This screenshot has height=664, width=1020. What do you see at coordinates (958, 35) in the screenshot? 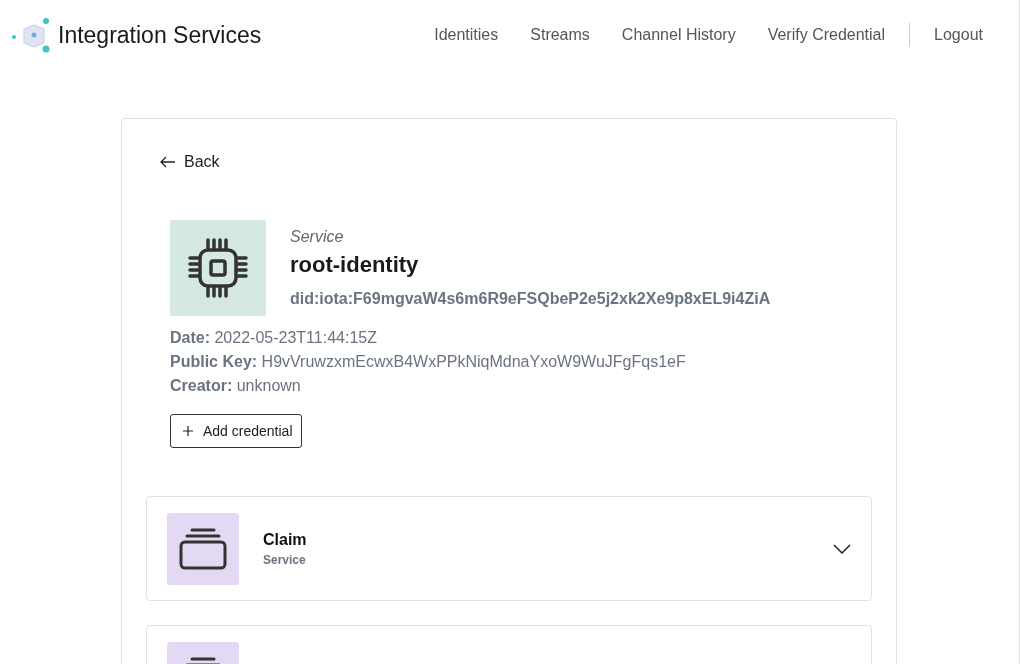
I see `logout-link: Logout` at bounding box center [958, 35].